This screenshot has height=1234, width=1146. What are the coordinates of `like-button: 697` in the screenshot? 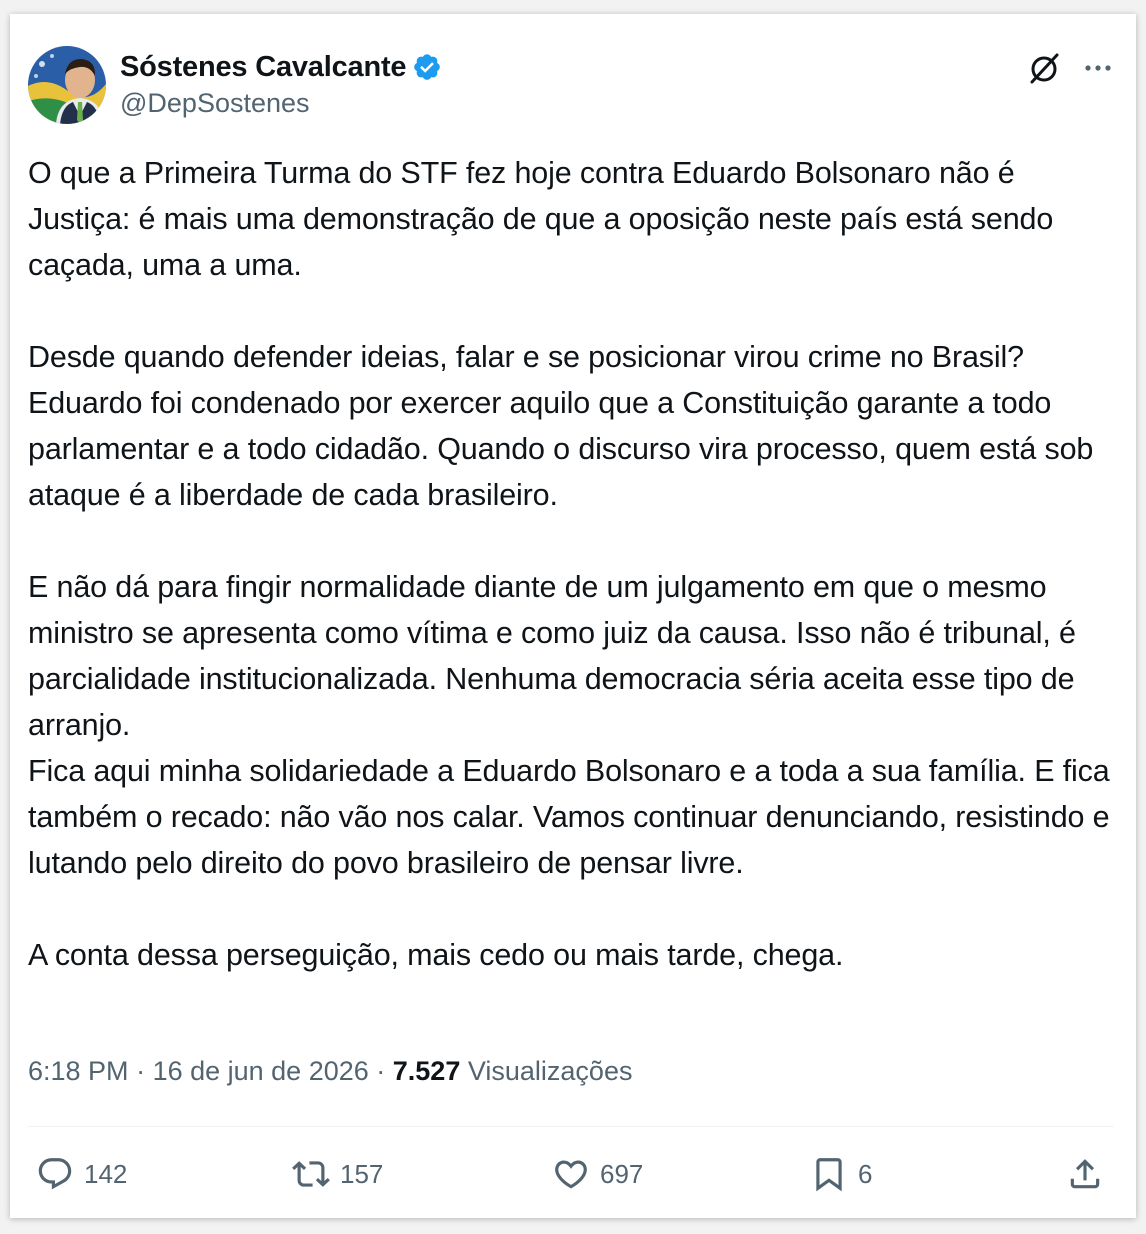 It's located at (597, 1174).